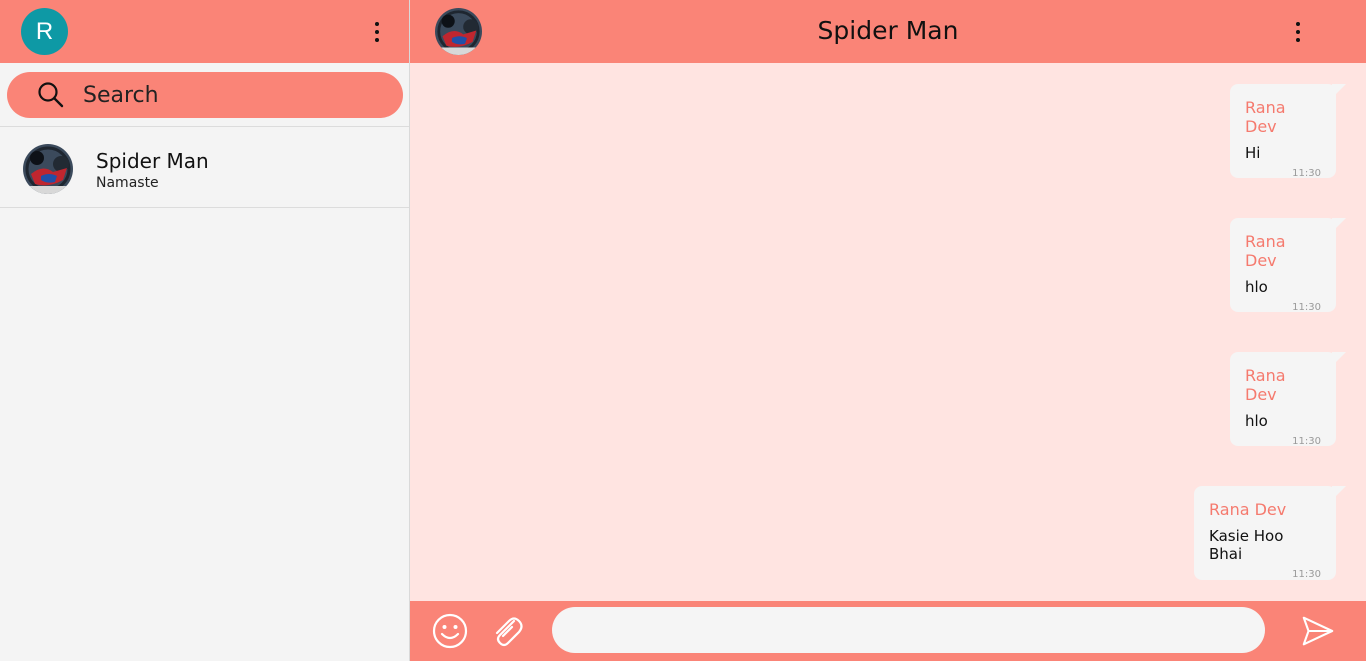  Describe the element at coordinates (908, 630) in the screenshot. I see `message-input` at that location.